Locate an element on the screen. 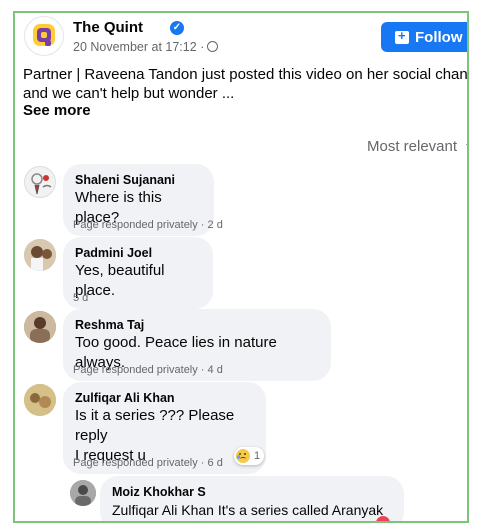 Image resolution: width=480 pixels, height=528 pixels. page-avatar is located at coordinates (44, 36).